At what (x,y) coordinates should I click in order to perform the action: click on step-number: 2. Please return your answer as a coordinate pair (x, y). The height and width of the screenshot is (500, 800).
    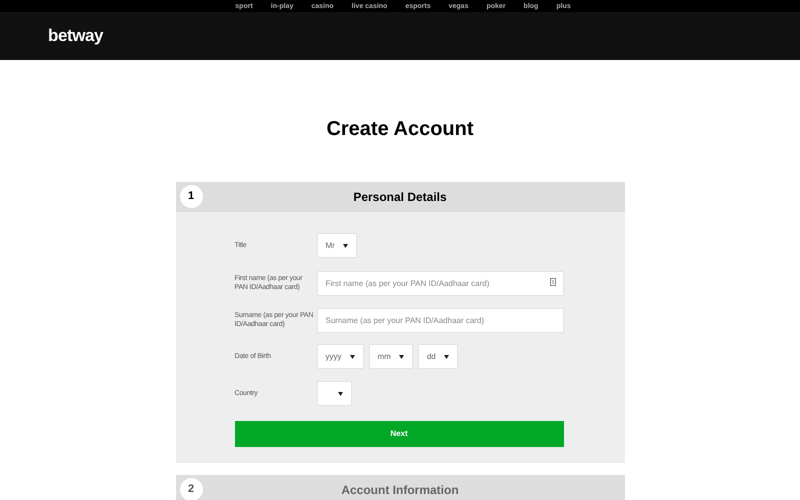
    Looking at the image, I should click on (191, 489).